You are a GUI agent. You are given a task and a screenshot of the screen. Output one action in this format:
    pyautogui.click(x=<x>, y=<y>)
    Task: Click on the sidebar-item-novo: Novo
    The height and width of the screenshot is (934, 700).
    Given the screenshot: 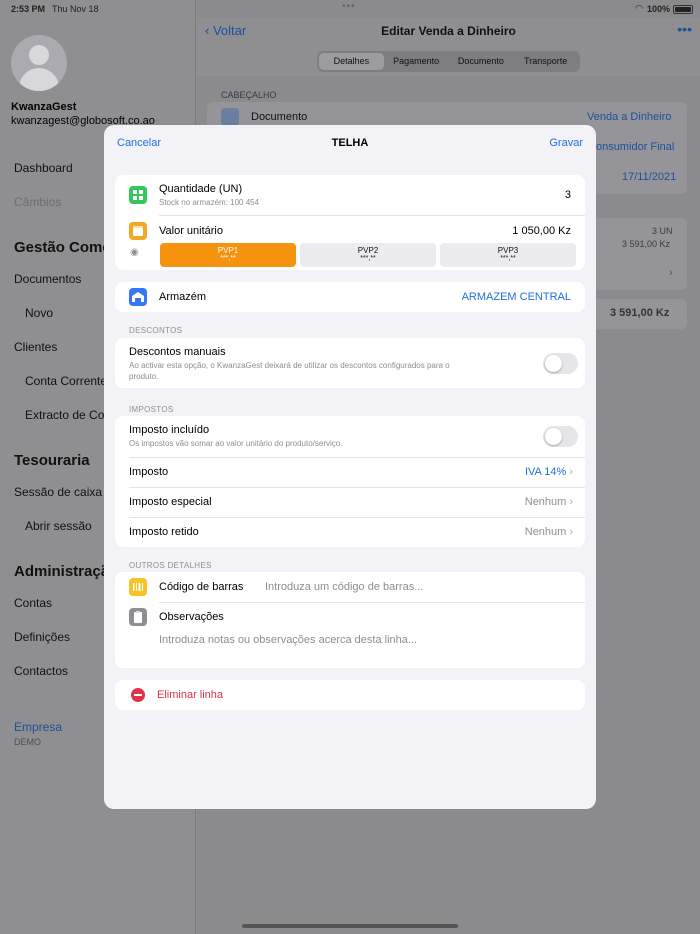 What is the action you would take?
    pyautogui.click(x=39, y=313)
    